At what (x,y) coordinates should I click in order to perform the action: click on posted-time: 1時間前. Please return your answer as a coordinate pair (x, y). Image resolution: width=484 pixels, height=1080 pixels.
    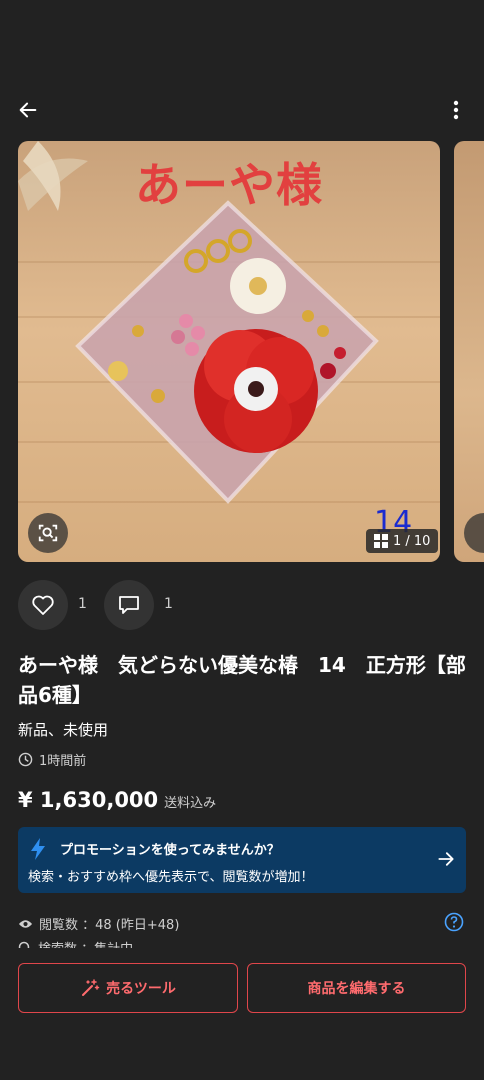
    Looking at the image, I should click on (52, 759).